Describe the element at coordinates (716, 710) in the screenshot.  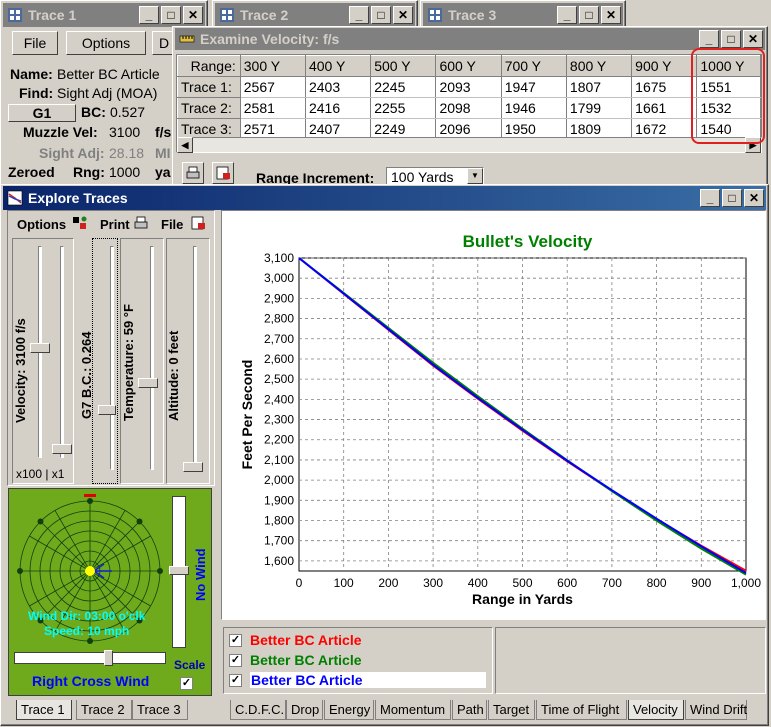
I see `tab-wind-drift: Wind Drift` at that location.